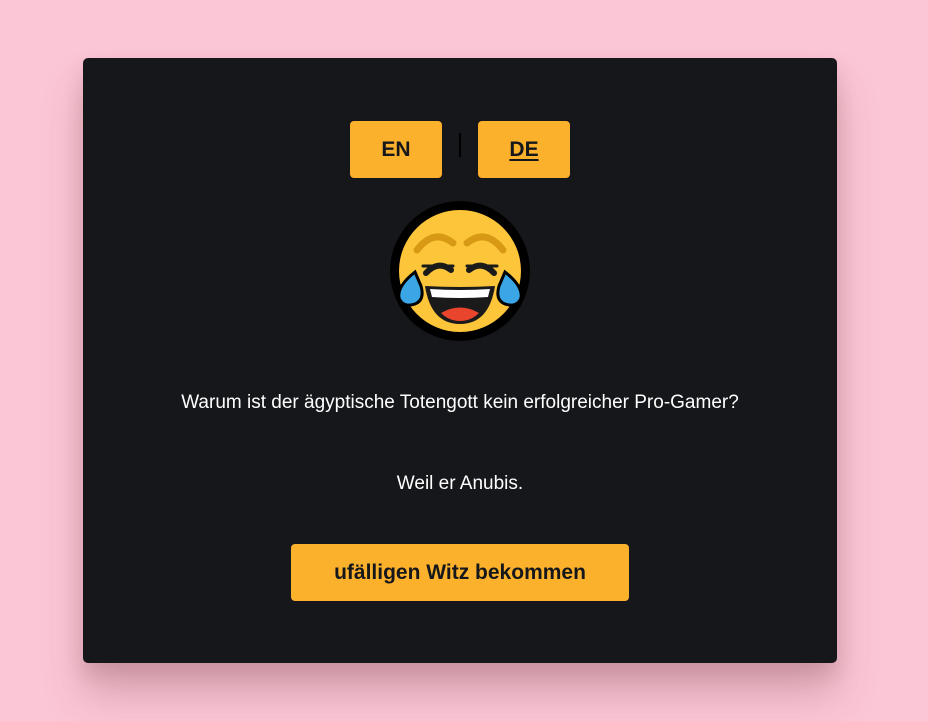 The image size is (928, 721). What do you see at coordinates (460, 271) in the screenshot?
I see `face-with-tears-of-joy-icon` at bounding box center [460, 271].